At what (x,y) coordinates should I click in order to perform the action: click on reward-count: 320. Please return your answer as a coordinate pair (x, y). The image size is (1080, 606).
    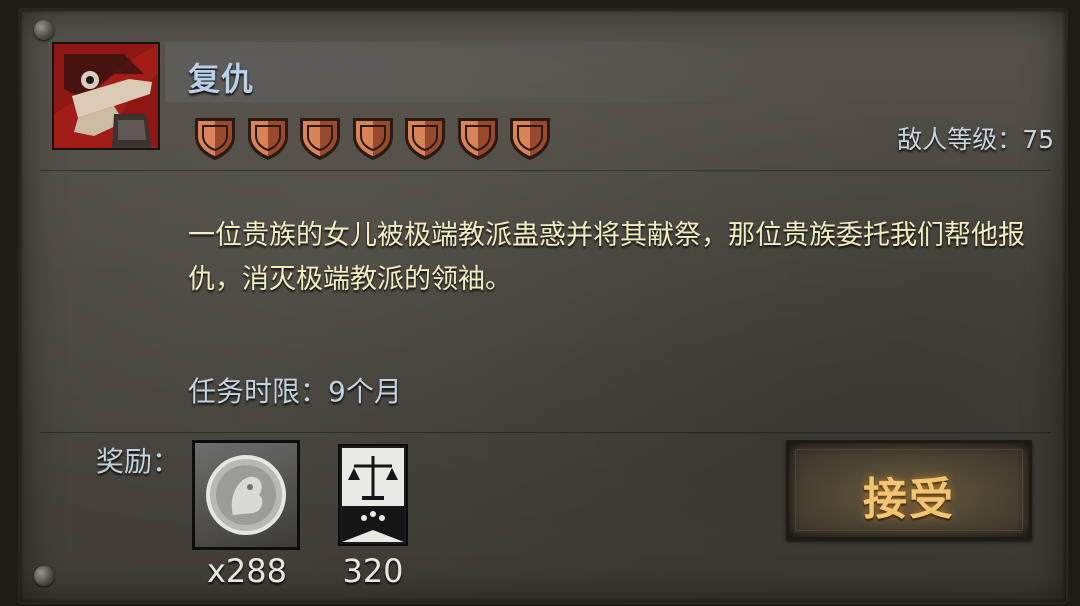
    Looking at the image, I should click on (373, 571).